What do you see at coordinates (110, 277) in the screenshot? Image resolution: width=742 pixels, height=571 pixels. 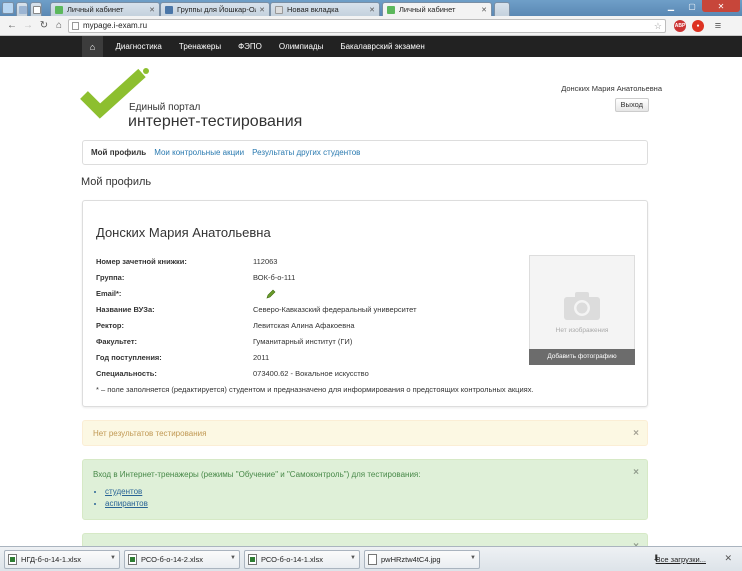 I see `field-label: Группа:` at bounding box center [110, 277].